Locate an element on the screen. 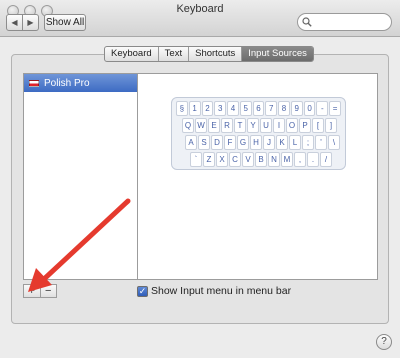 The width and height of the screenshot is (400, 358). polish-flag-icon is located at coordinates (34, 83).